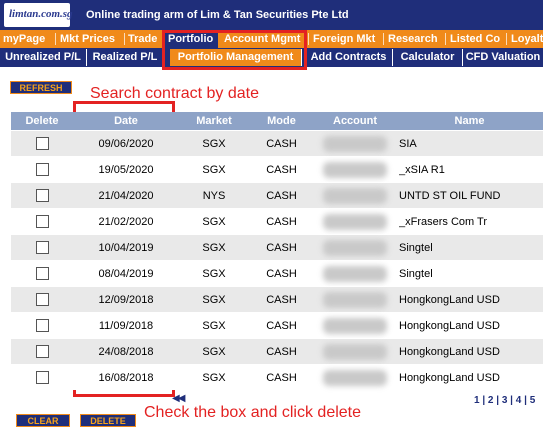 The width and height of the screenshot is (543, 440). What do you see at coordinates (416, 248) in the screenshot?
I see `cell-name: Singtel` at bounding box center [416, 248].